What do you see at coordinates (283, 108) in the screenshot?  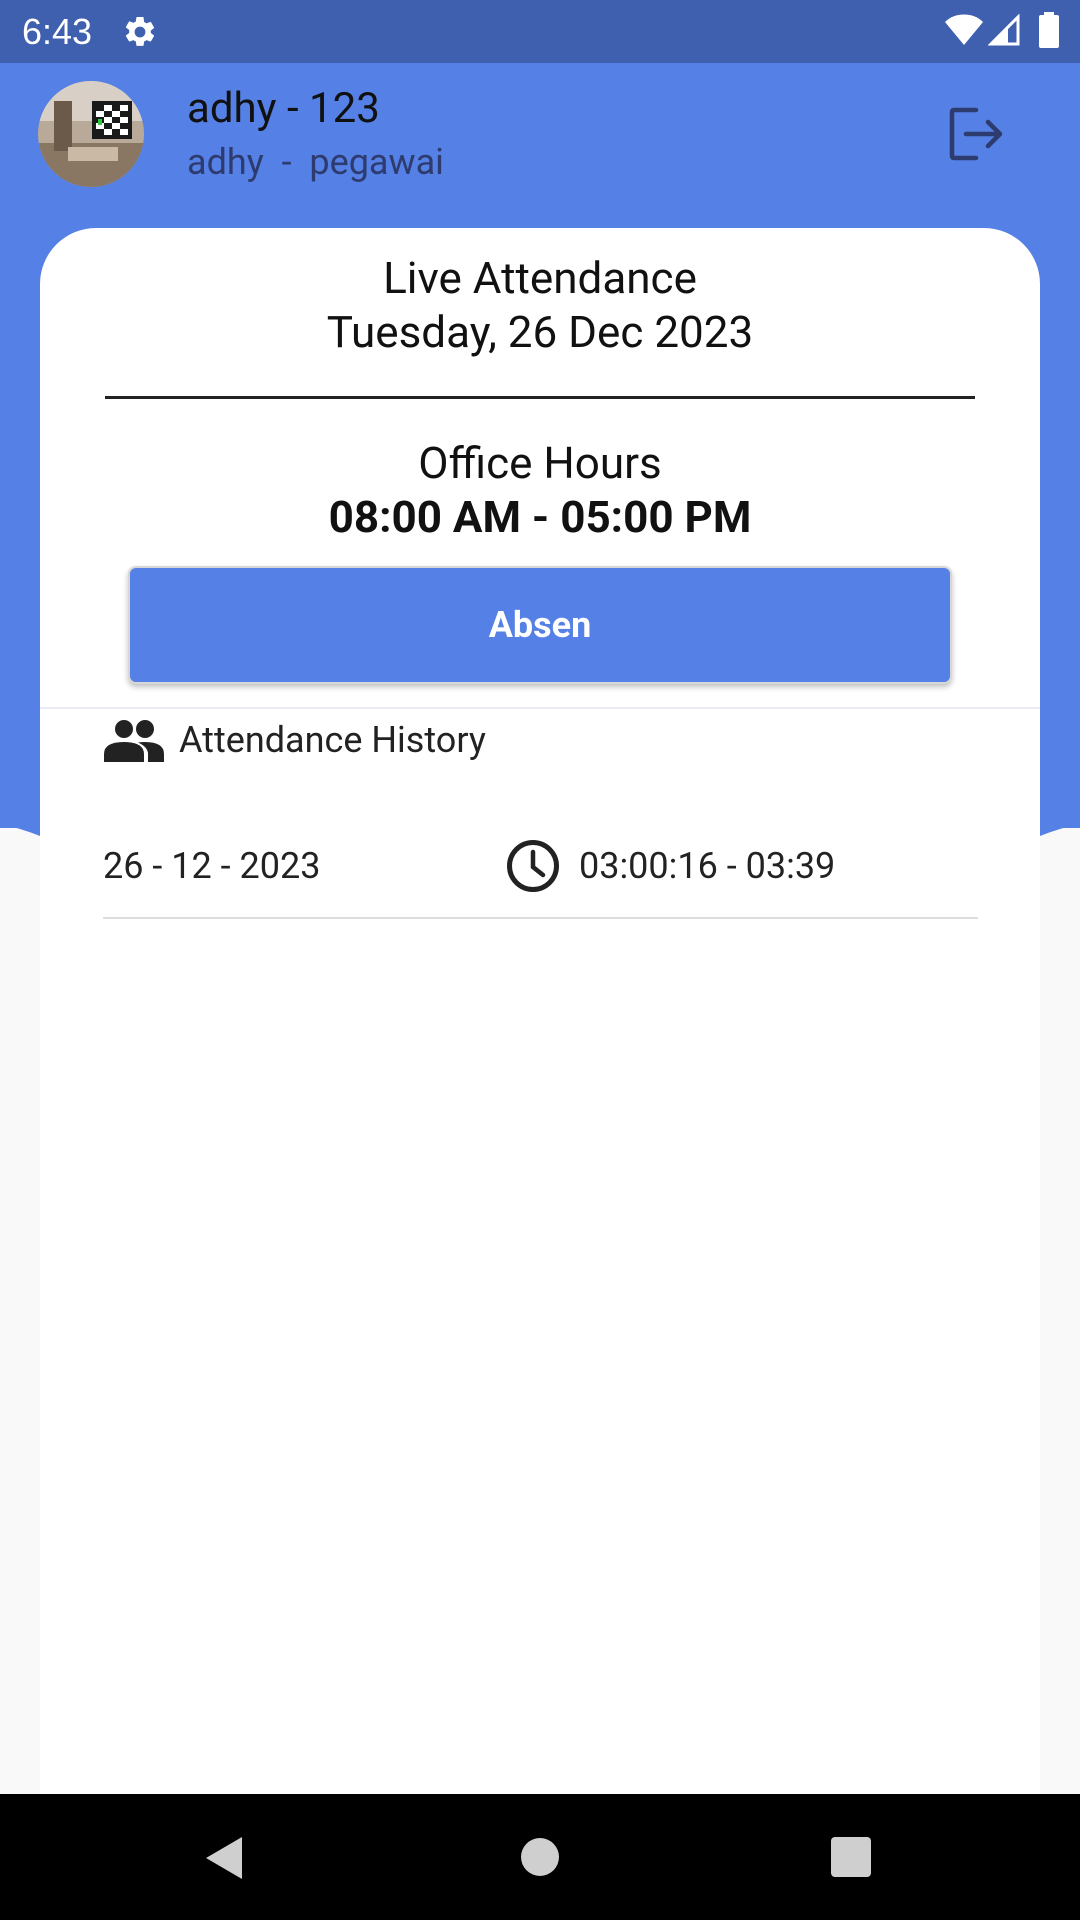 I see `user-name: adhy - 123` at bounding box center [283, 108].